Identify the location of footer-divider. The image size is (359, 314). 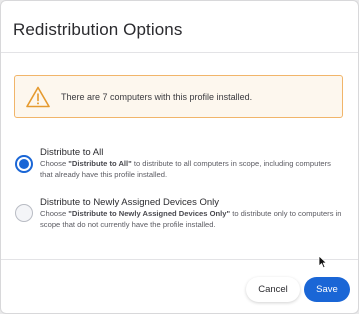
(179, 259).